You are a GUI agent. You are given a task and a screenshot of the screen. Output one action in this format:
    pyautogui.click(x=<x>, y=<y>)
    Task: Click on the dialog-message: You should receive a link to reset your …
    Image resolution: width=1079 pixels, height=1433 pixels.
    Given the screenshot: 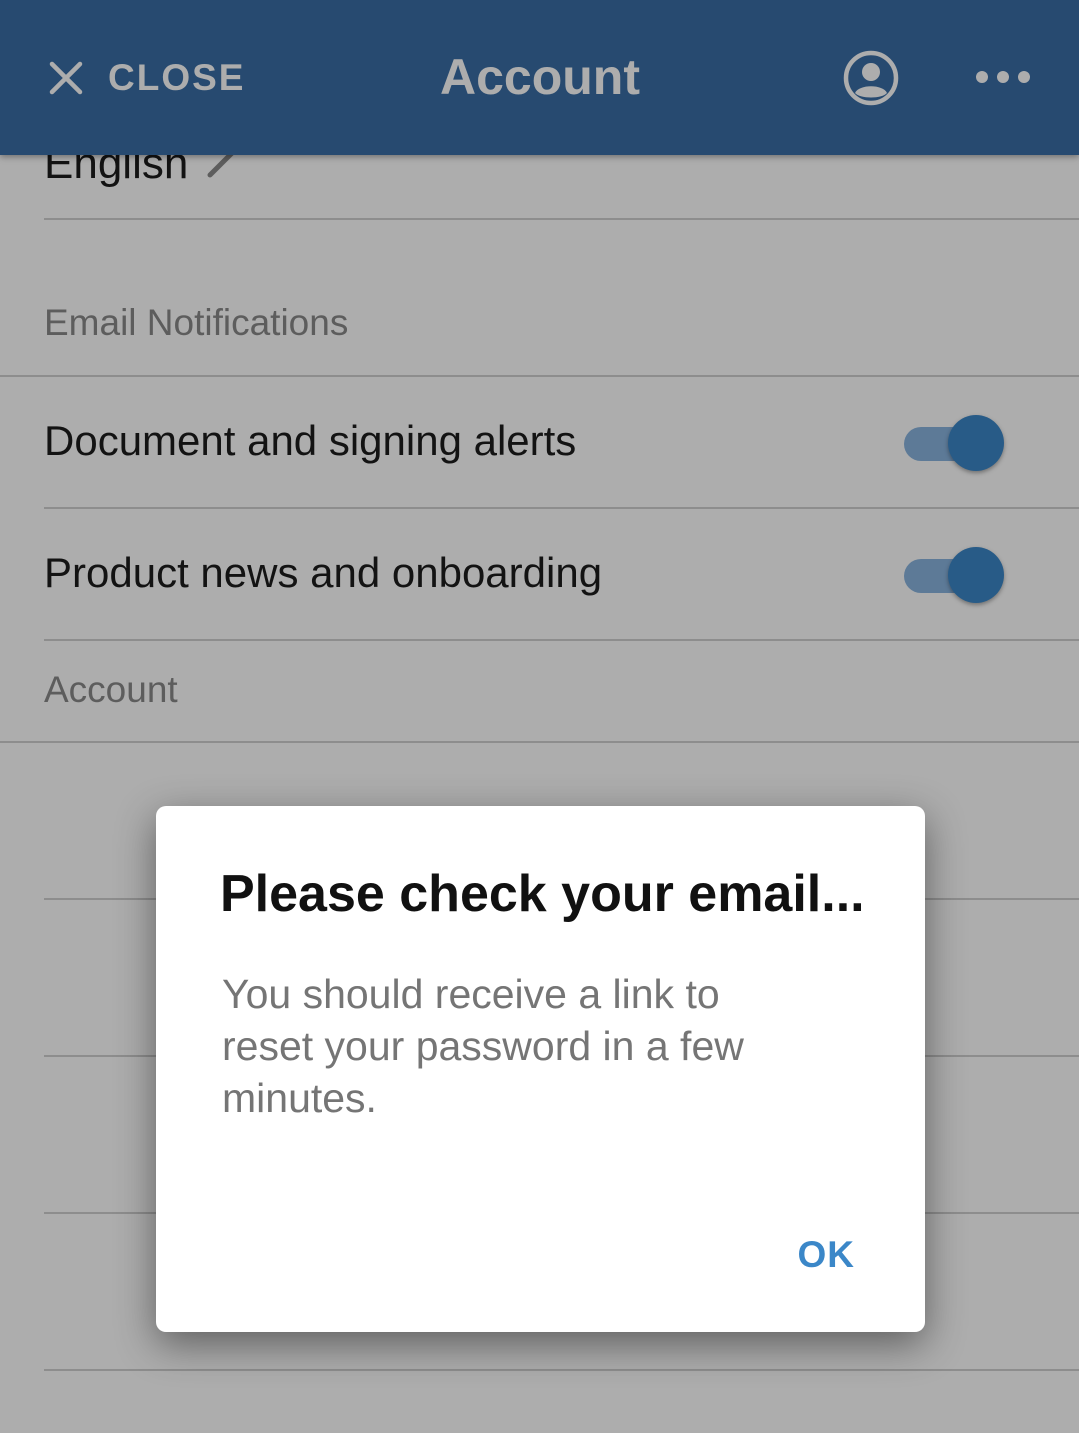 What is the action you would take?
    pyautogui.click(x=483, y=1046)
    